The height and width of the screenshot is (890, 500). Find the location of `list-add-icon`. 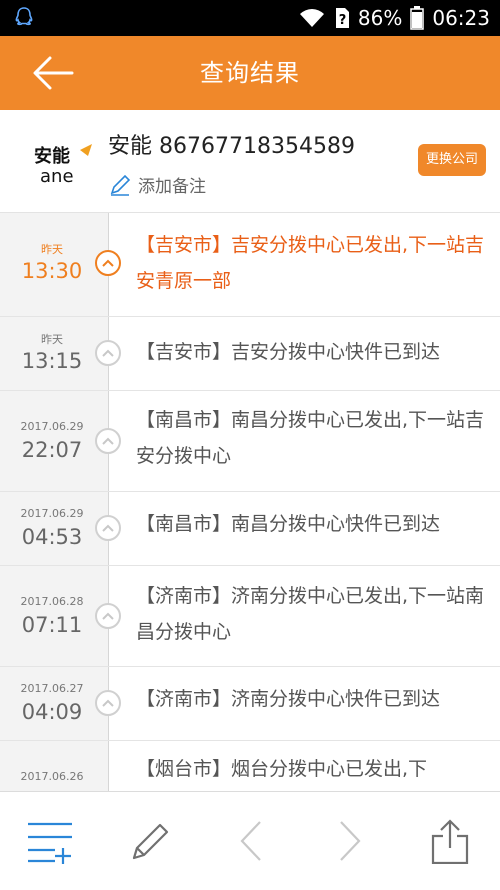

list-add-icon is located at coordinates (50, 841).